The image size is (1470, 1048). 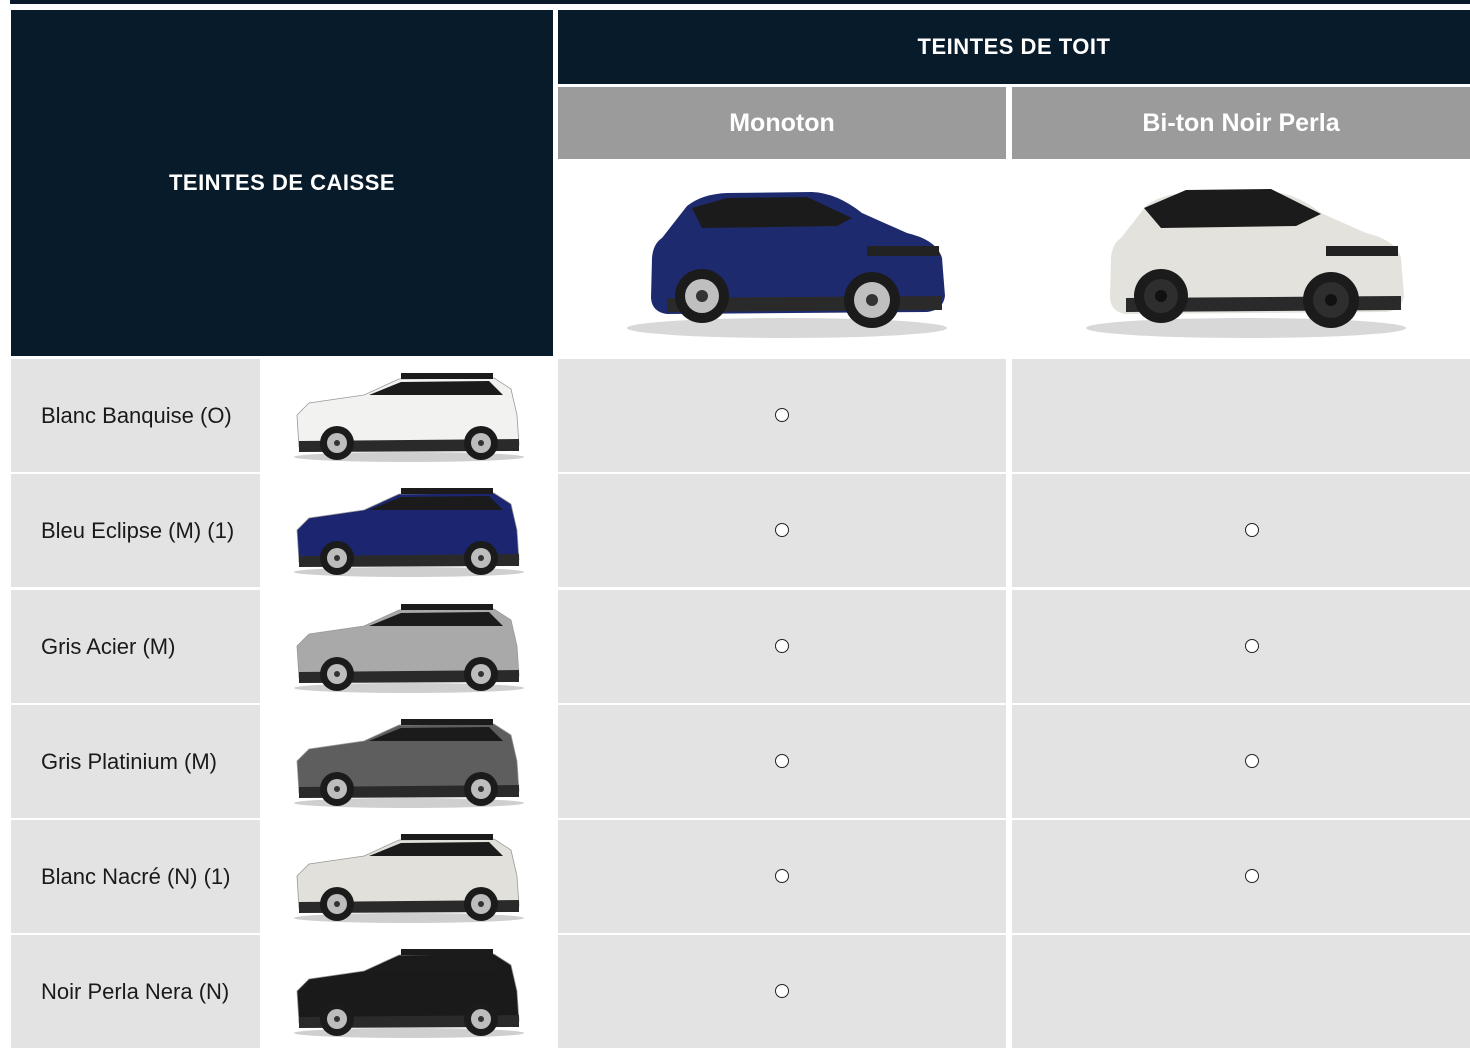 I want to click on body-colour-label-cell: Gris Platinium (M), so click(x=135, y=761).